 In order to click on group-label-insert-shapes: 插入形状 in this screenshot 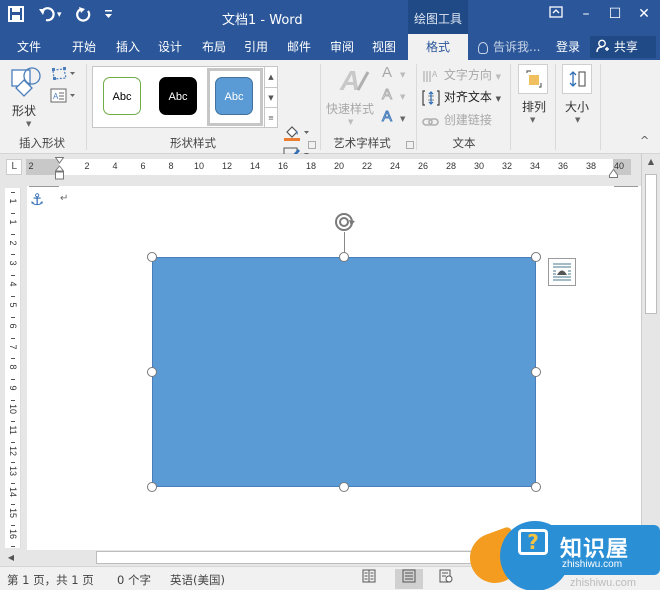, I will do `click(42, 143)`.